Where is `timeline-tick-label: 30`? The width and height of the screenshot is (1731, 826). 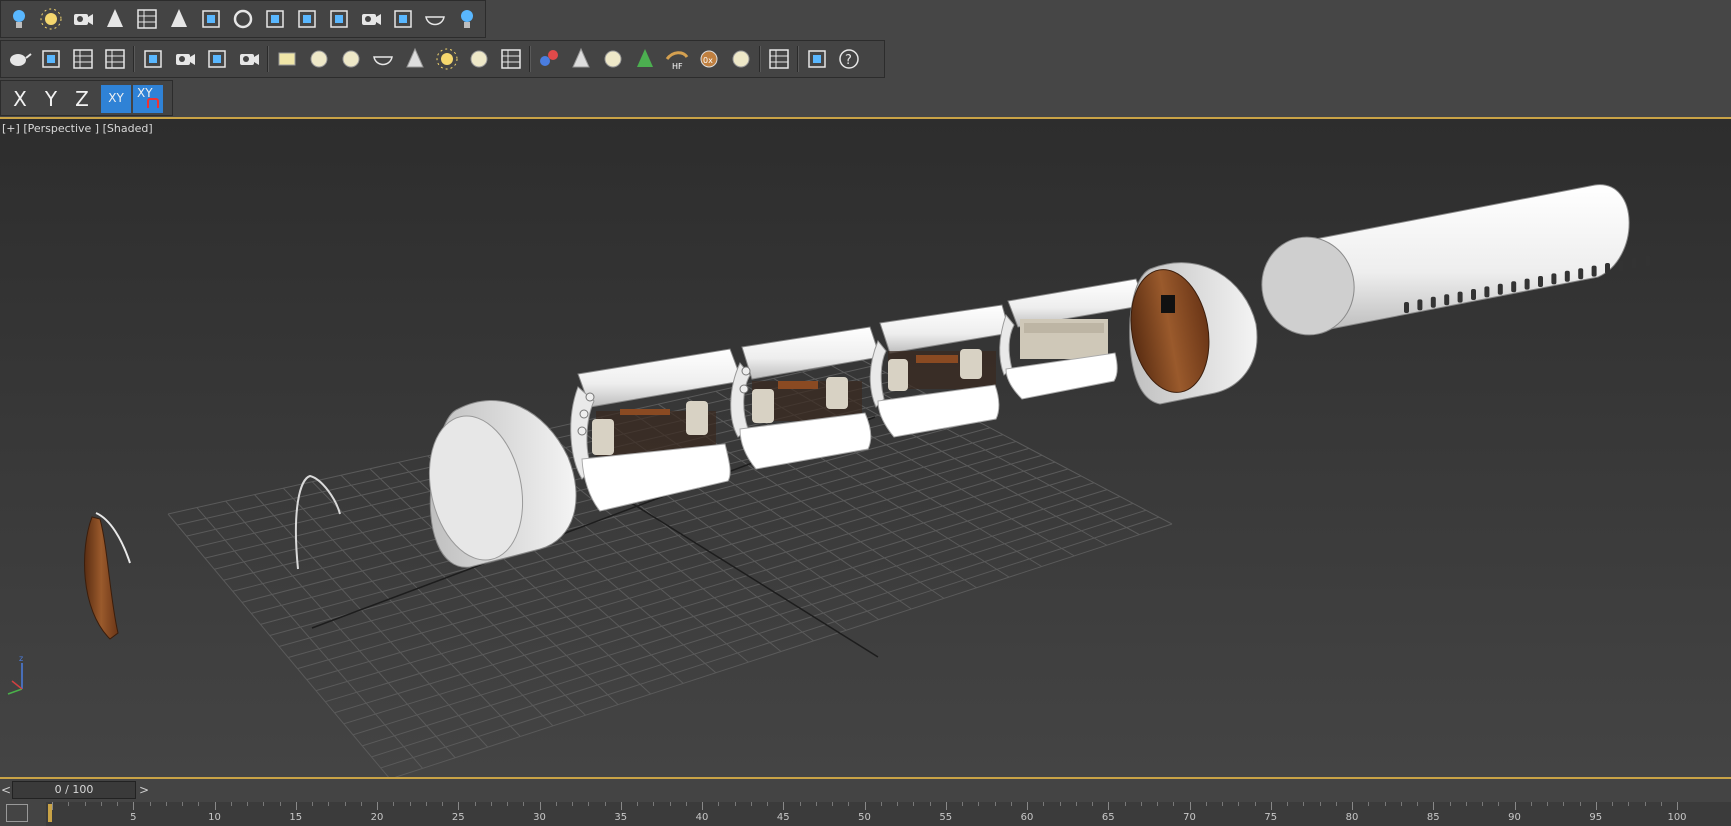 timeline-tick-label: 30 is located at coordinates (539, 817).